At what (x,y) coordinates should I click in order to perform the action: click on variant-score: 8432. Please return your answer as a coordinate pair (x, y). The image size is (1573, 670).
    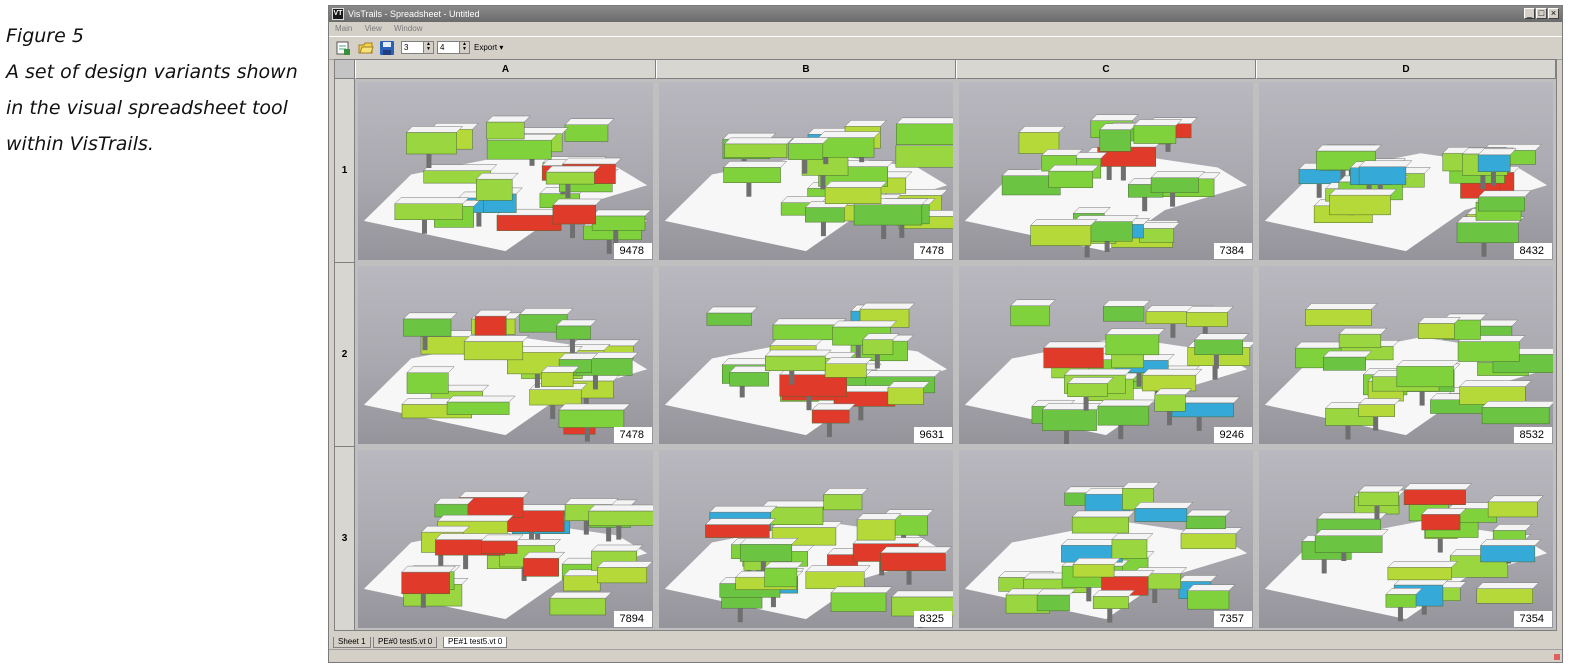
    Looking at the image, I should click on (1532, 251).